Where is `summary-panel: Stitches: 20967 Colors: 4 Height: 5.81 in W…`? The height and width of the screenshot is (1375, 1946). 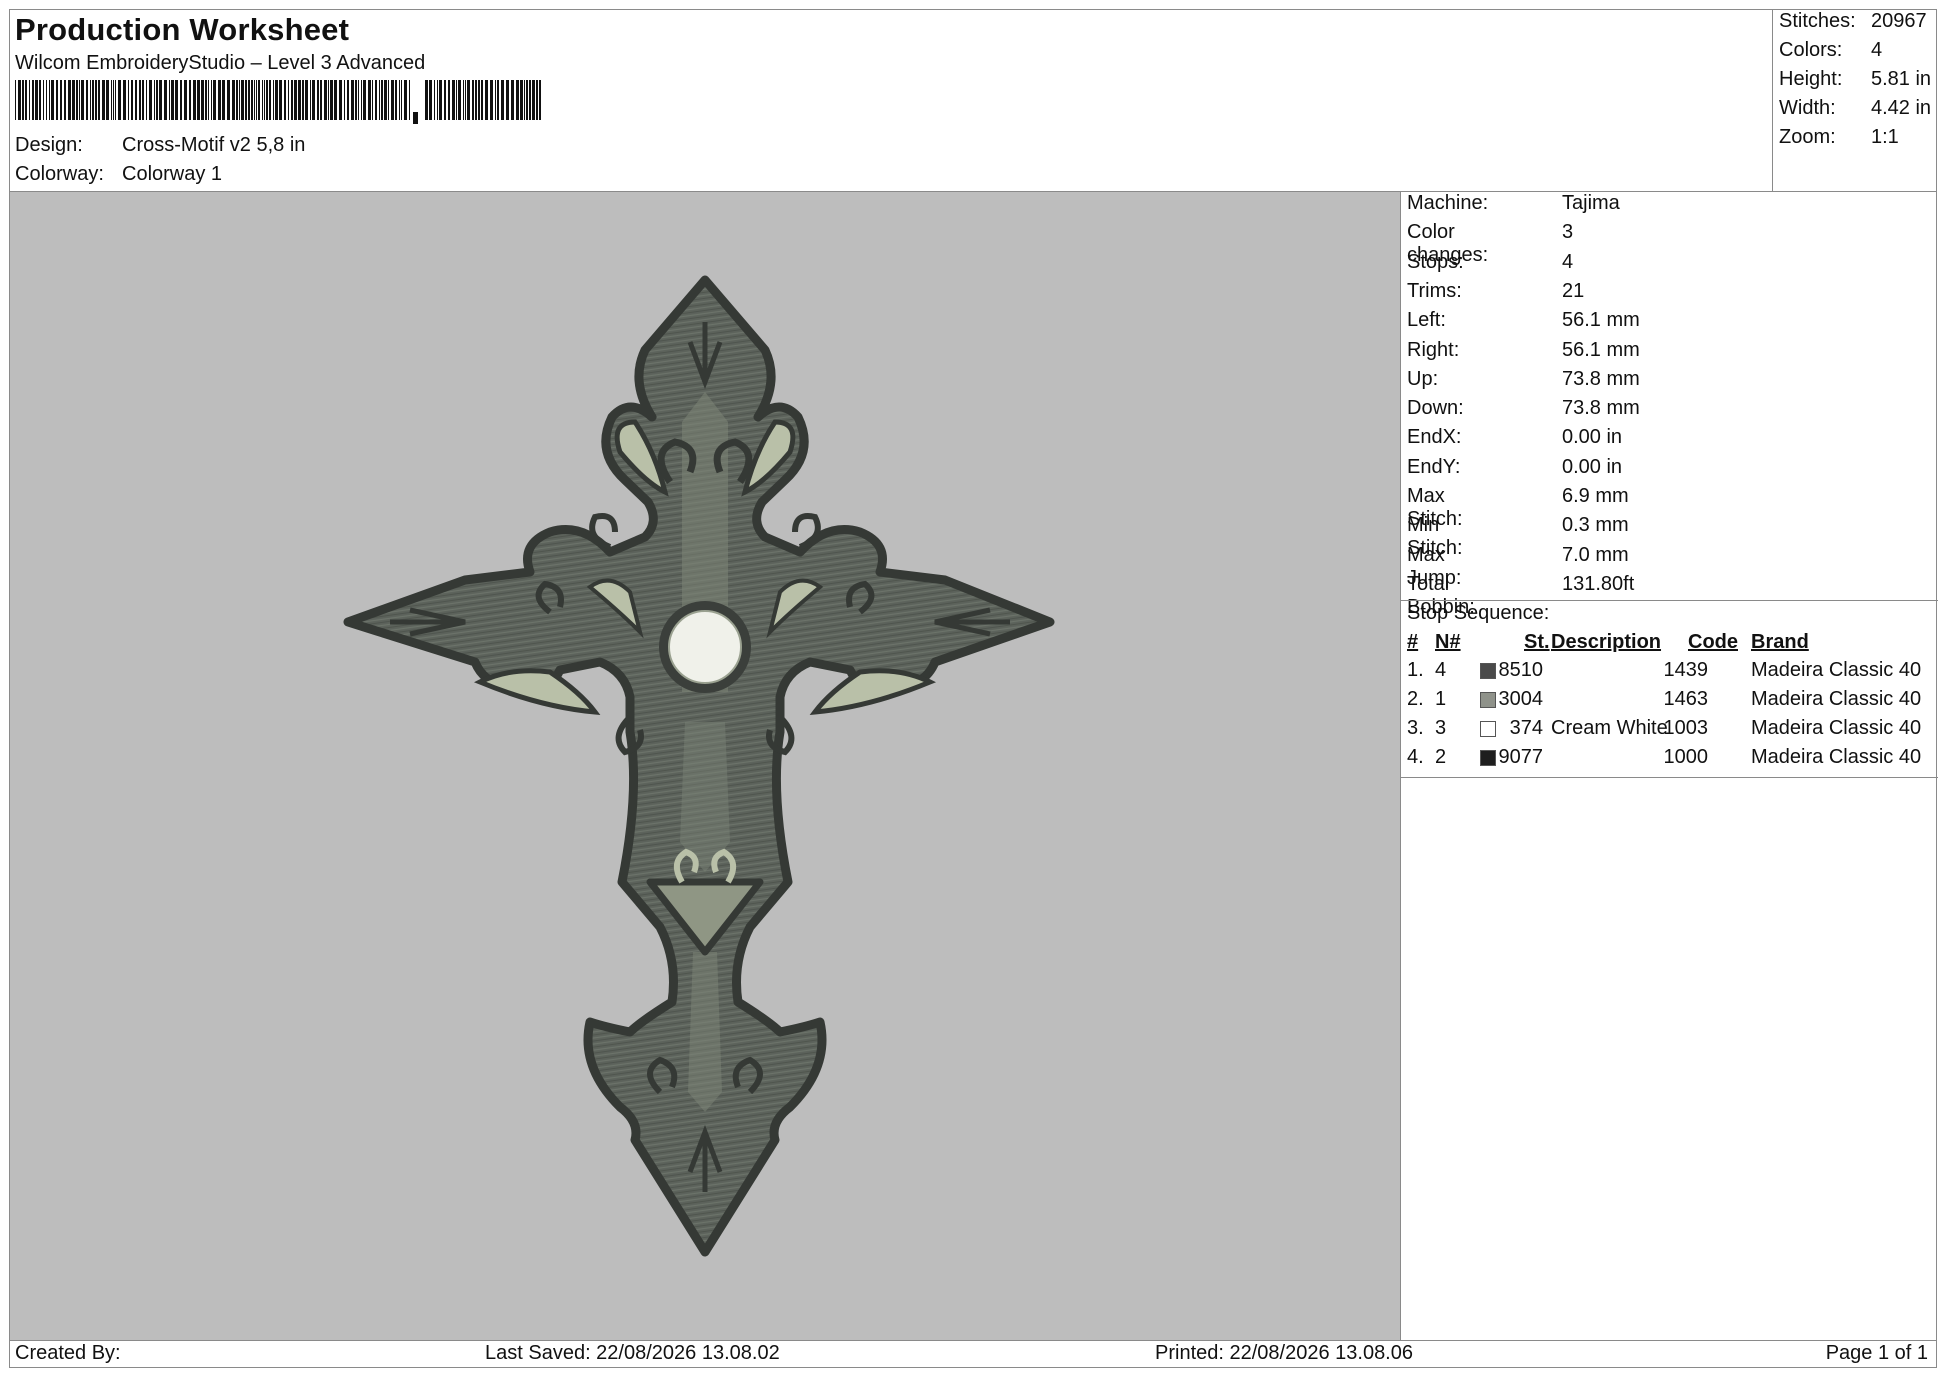 summary-panel: Stitches: 20967 Colors: 4 Height: 5.81 in W… is located at coordinates (1854, 101).